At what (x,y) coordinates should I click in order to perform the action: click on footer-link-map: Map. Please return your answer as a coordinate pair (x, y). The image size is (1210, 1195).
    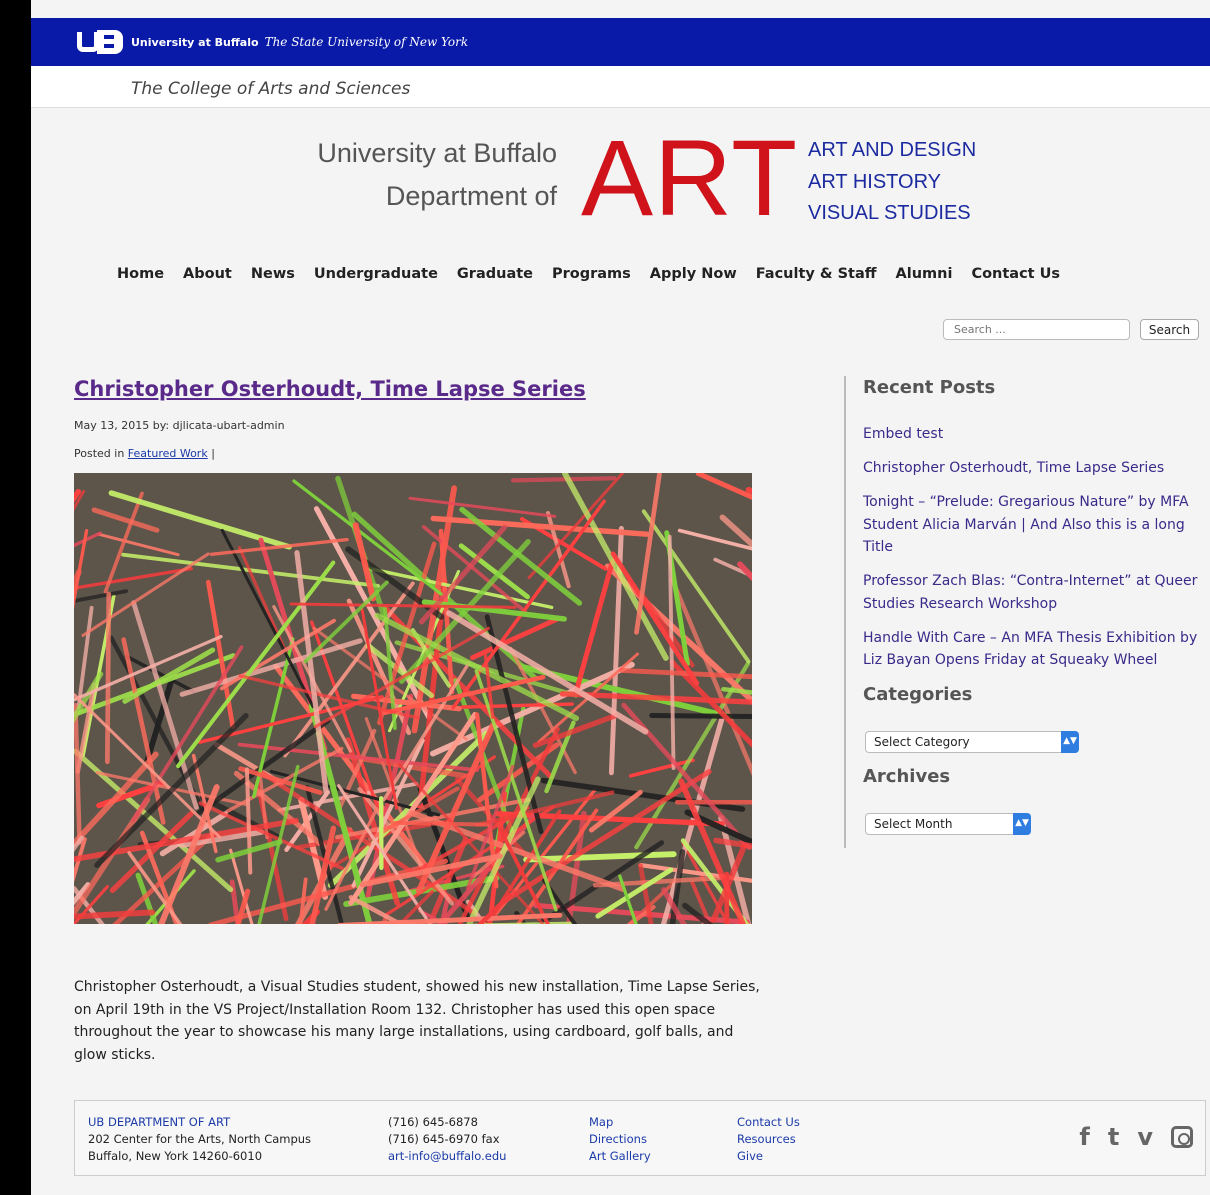
    Looking at the image, I should click on (620, 1122).